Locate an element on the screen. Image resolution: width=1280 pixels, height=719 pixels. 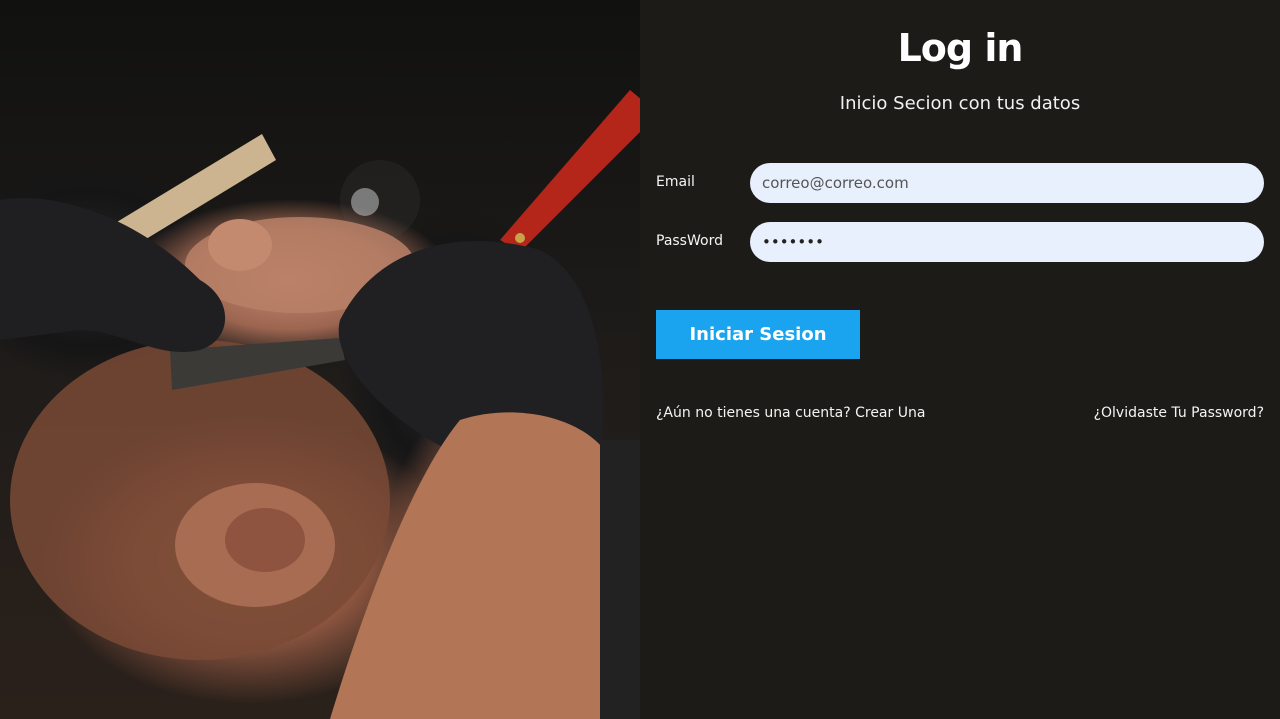
password-field is located at coordinates (1007, 242).